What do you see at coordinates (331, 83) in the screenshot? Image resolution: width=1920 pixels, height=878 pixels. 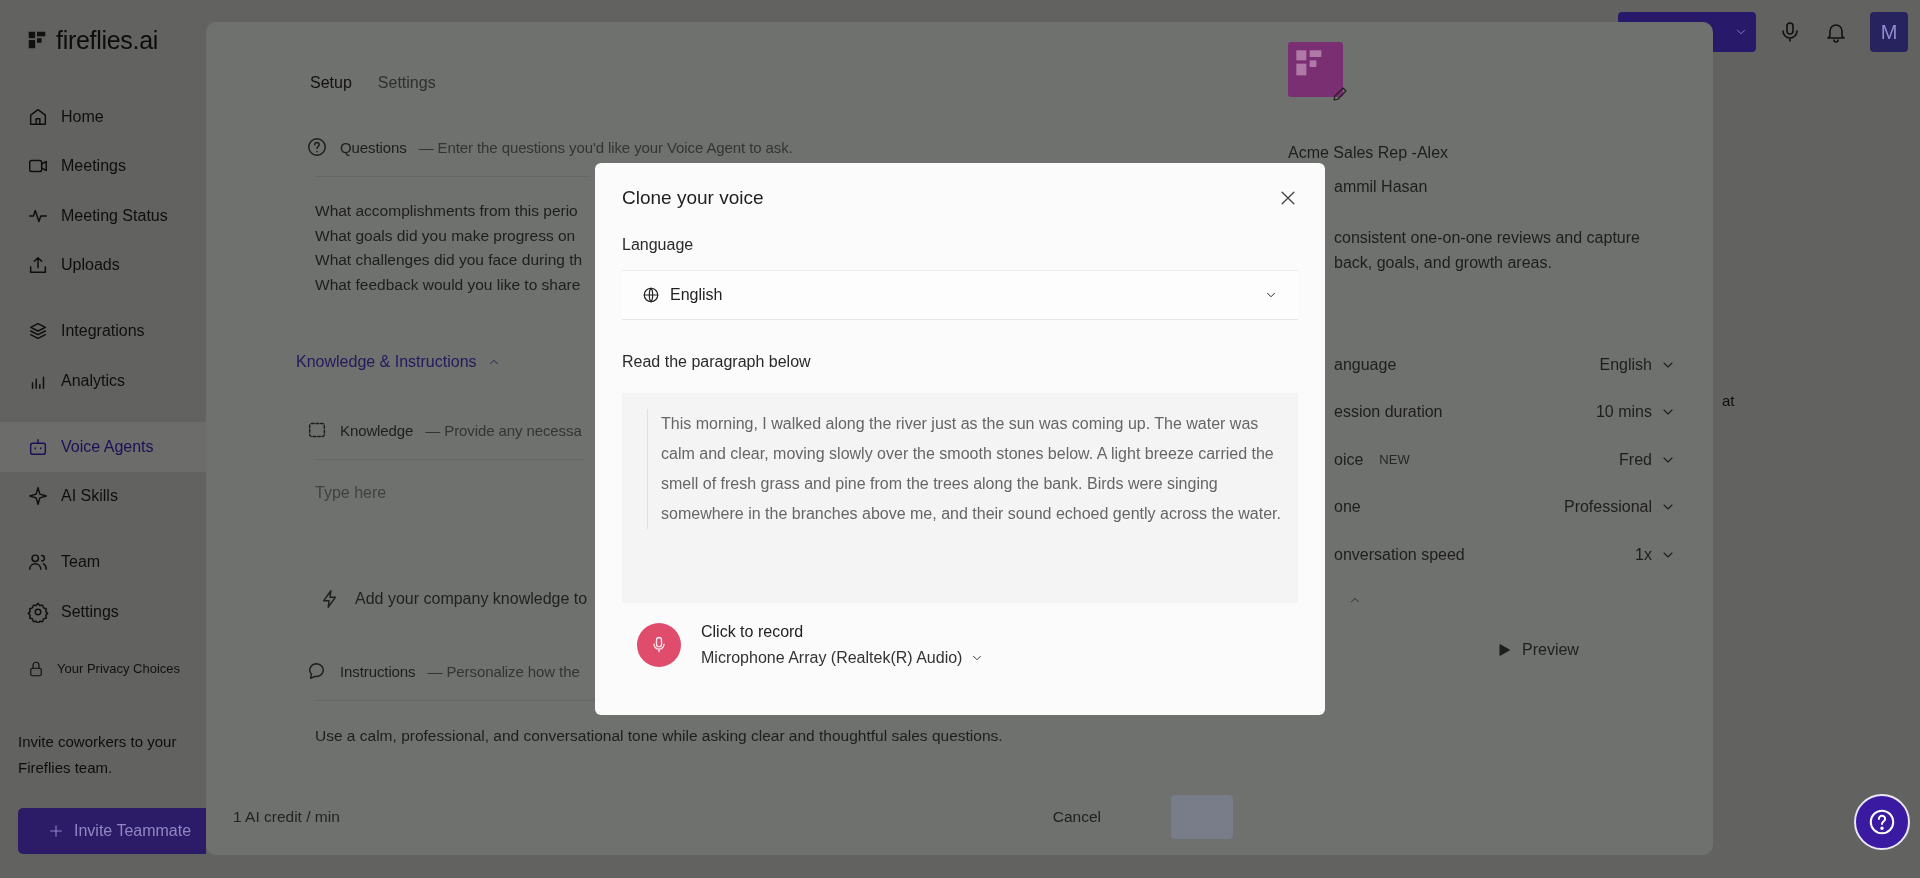 I see `tab: Setup` at bounding box center [331, 83].